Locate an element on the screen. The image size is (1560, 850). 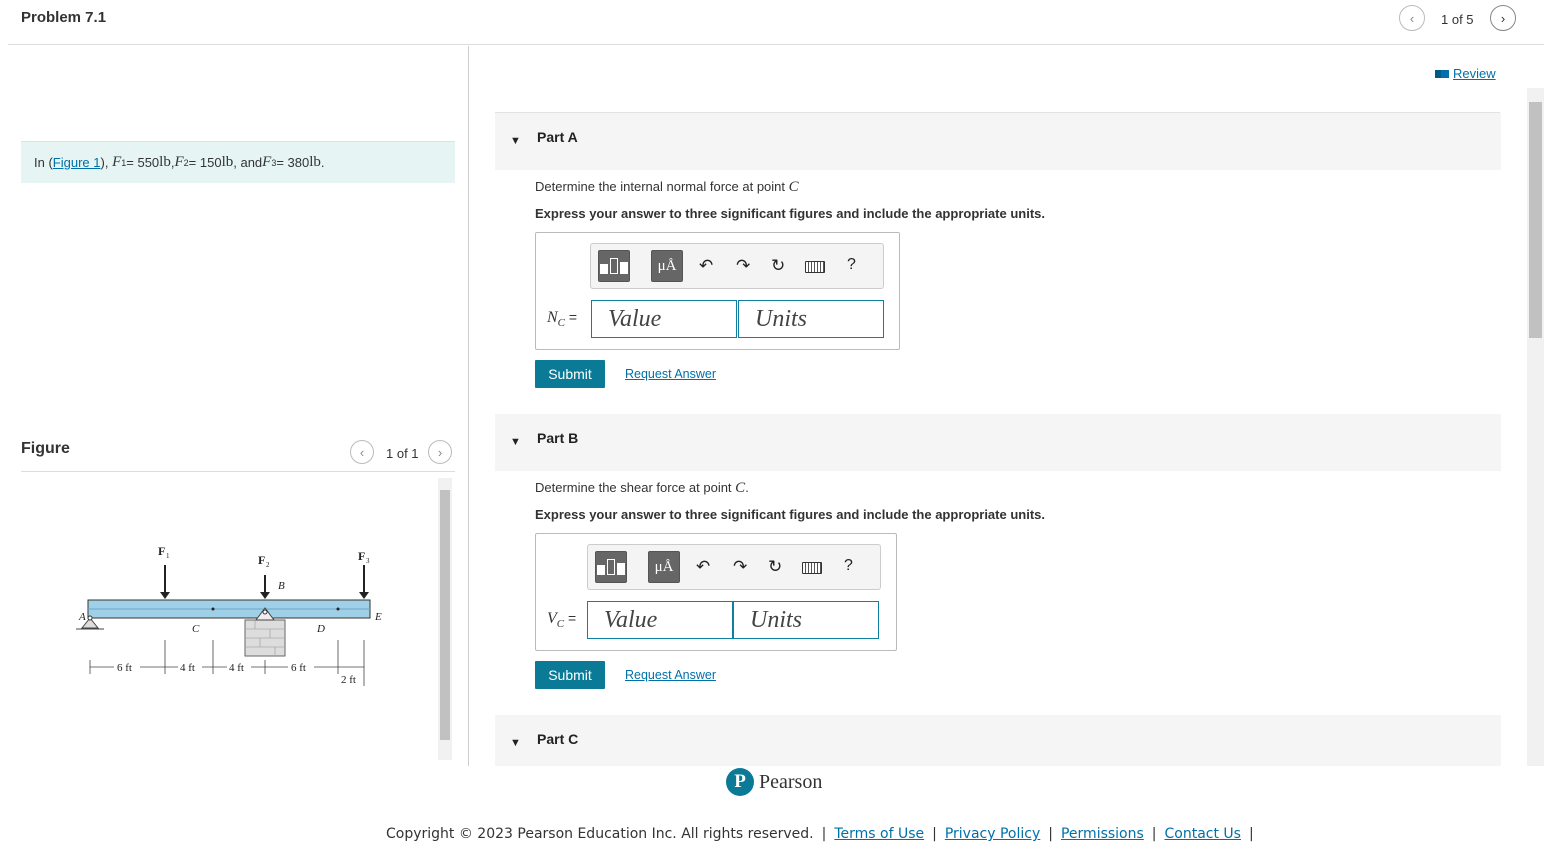
point-e-label: E is located at coordinates (378, 617).